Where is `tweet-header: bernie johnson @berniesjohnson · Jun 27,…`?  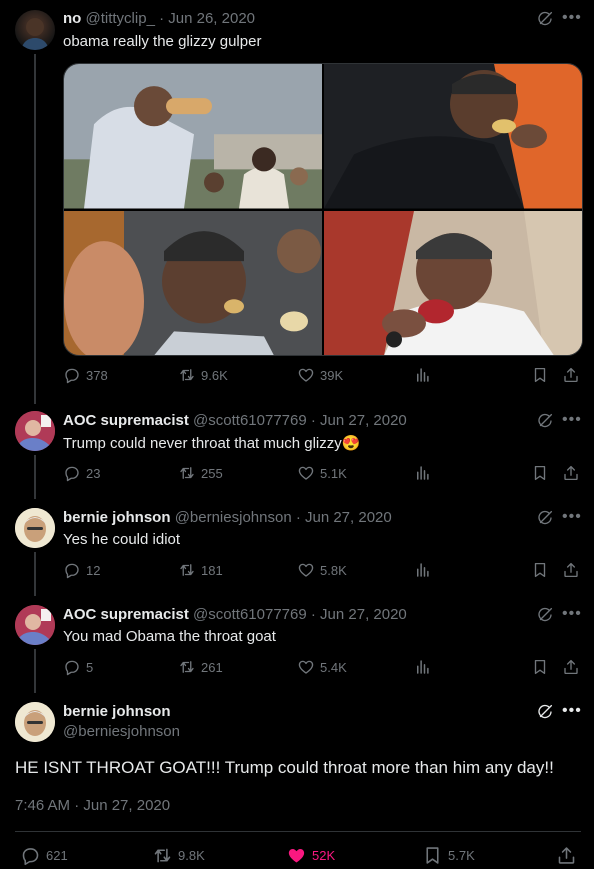
tweet-header: bernie johnson @berniesjohnson · Jun 27,… is located at coordinates (298, 517).